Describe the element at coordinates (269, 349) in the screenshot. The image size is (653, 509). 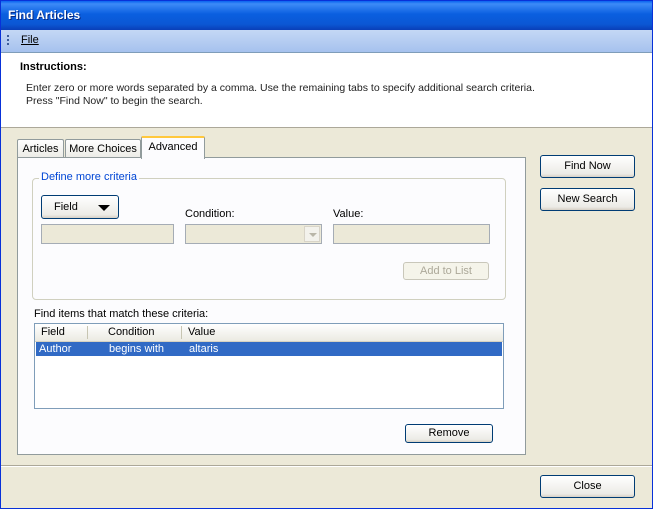
I see `list-item: Author begins with altaris` at that location.